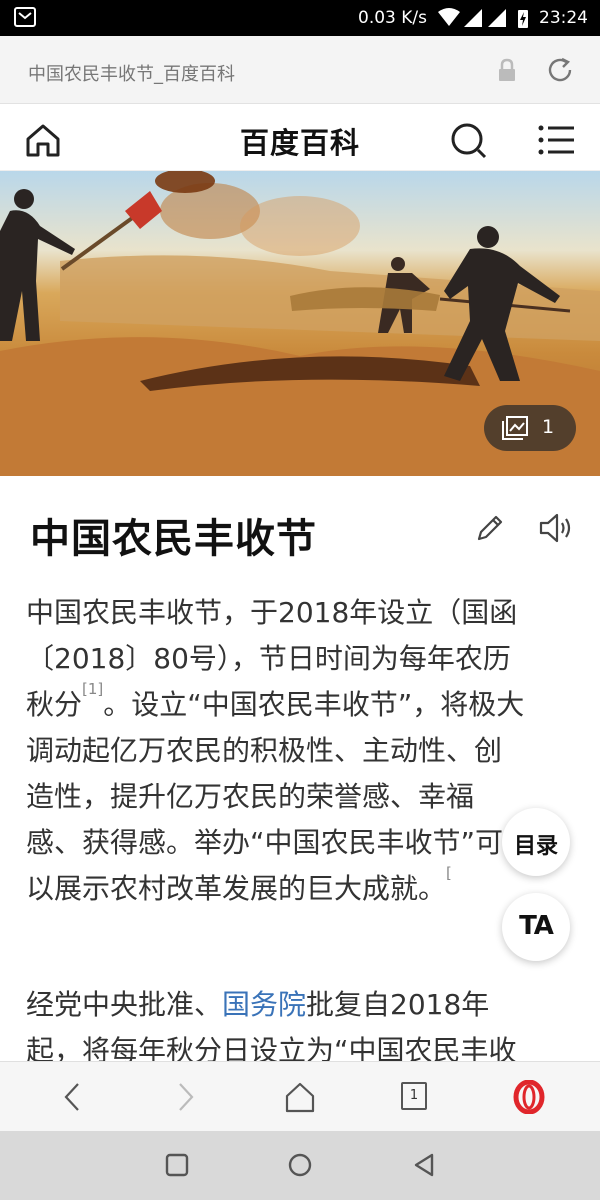 The image size is (600, 1200). I want to click on address-bar: 中国农民丰收节_百度百科, so click(300, 70).